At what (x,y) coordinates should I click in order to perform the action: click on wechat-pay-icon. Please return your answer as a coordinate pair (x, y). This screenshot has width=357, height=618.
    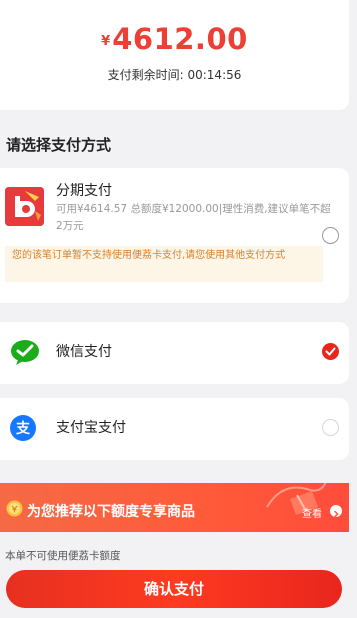
    Looking at the image, I should click on (25, 352).